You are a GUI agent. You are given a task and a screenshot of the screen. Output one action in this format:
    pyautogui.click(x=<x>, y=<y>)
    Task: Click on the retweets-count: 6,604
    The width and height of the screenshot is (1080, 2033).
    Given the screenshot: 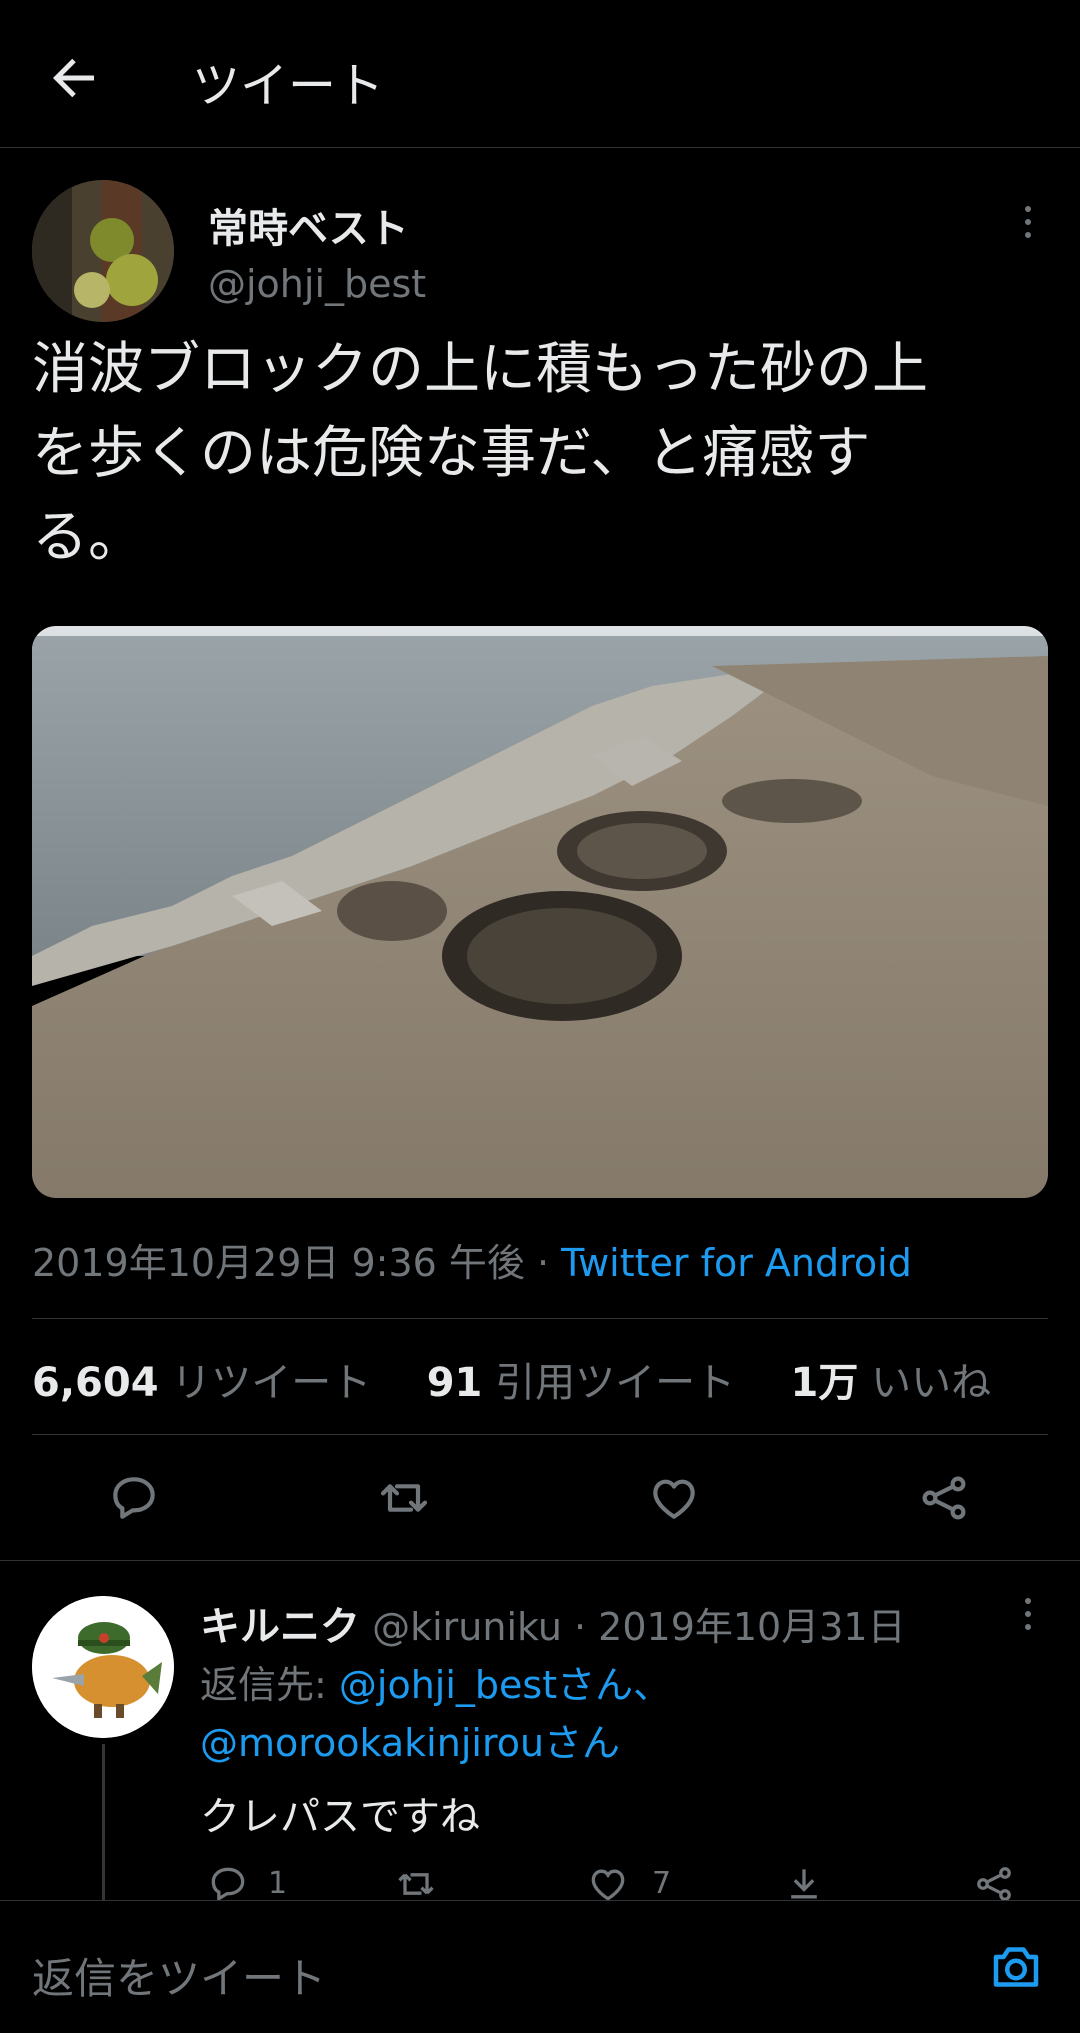 What is the action you would take?
    pyautogui.click(x=95, y=1383)
    